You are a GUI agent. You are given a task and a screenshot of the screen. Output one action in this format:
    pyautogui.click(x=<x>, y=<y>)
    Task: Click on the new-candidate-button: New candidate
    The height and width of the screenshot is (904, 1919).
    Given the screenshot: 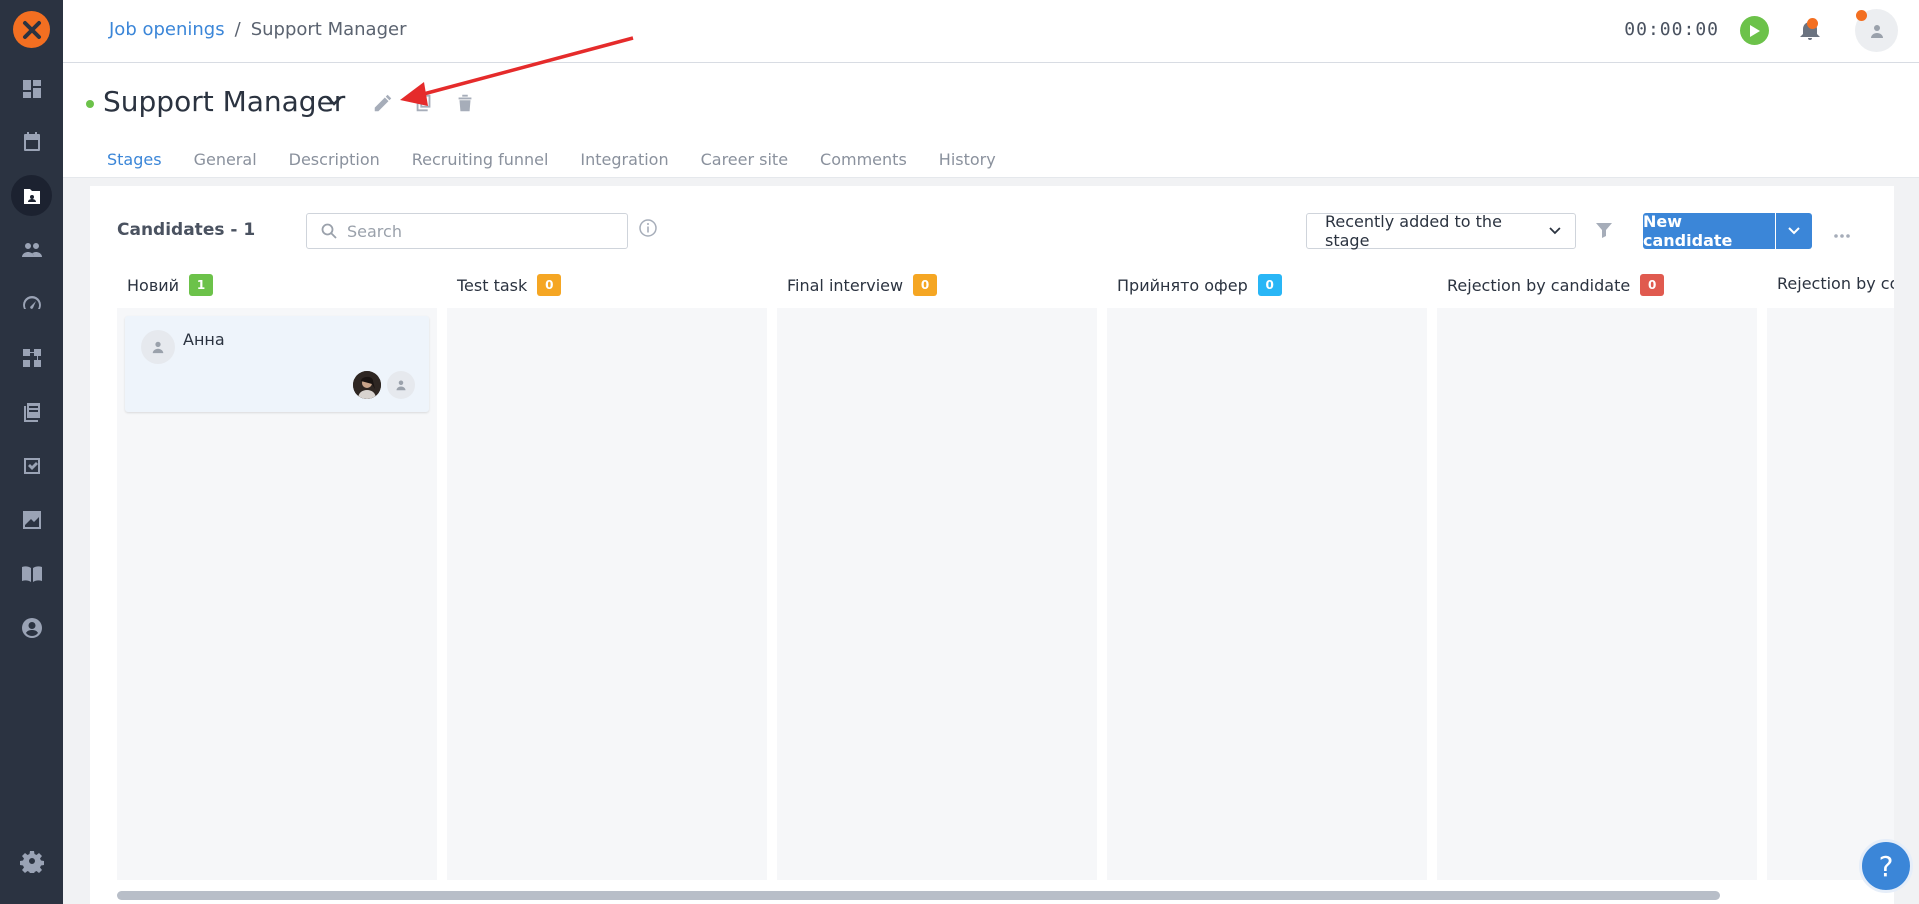 What is the action you would take?
    pyautogui.click(x=1709, y=231)
    